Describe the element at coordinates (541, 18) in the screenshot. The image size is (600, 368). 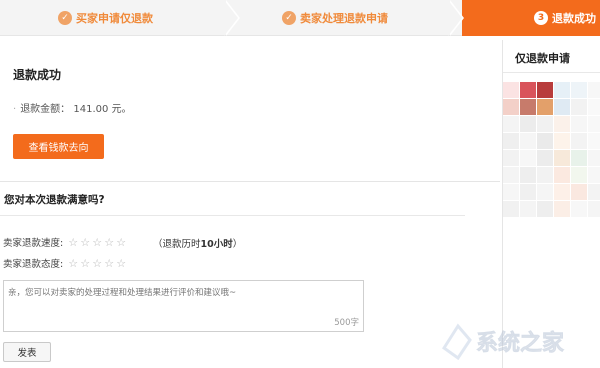
I see `step-number-icon: 3` at that location.